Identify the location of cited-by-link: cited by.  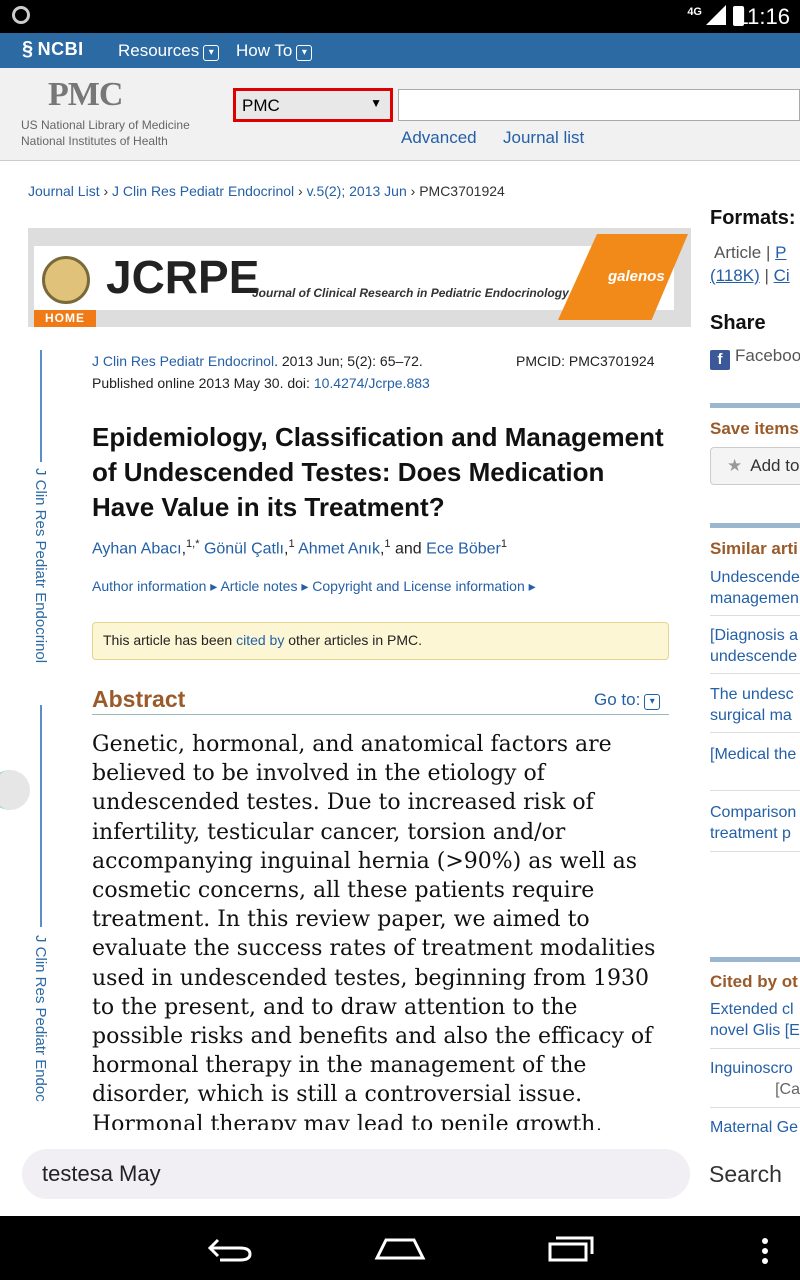
(260, 640).